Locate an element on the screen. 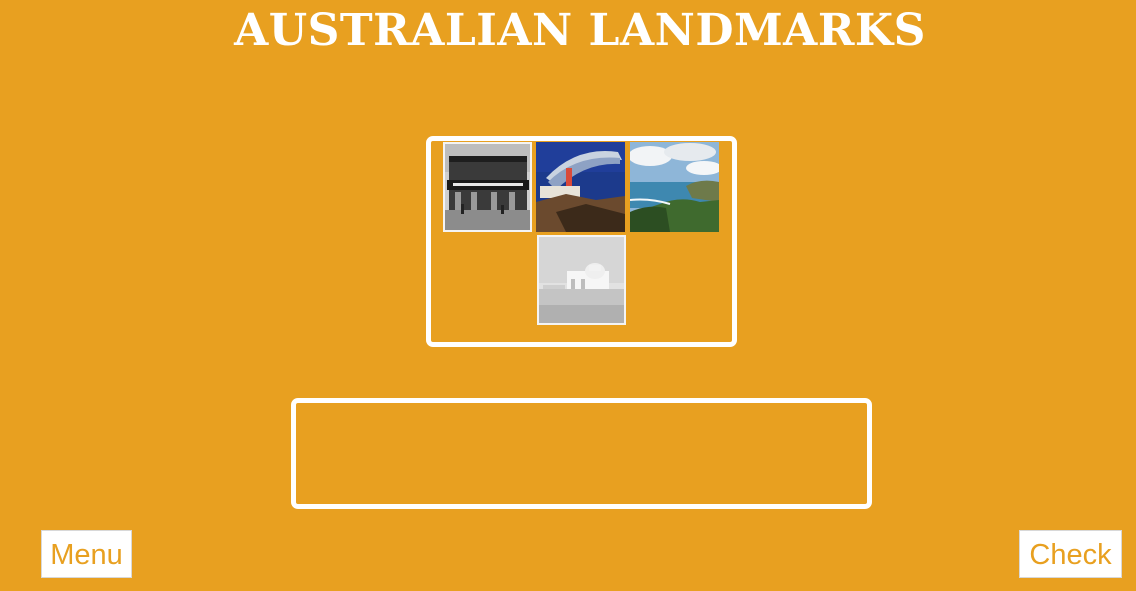 The width and height of the screenshot is (1136, 591). historic-pub-photo-icon is located at coordinates (487, 187).